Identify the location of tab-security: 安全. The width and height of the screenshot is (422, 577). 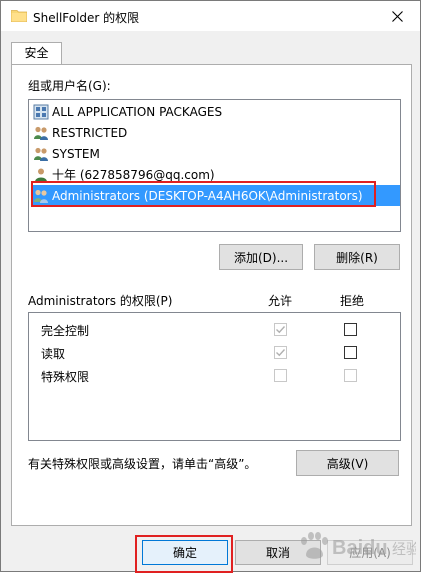
(36, 53).